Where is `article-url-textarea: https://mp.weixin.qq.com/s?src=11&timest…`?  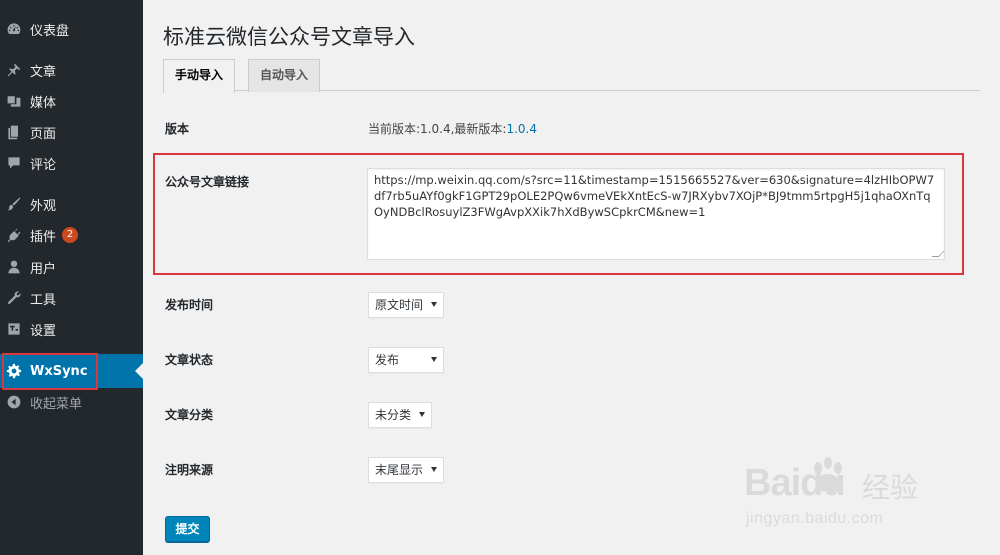
article-url-textarea: https://mp.weixin.qq.com/s?src=11&timest… is located at coordinates (656, 214).